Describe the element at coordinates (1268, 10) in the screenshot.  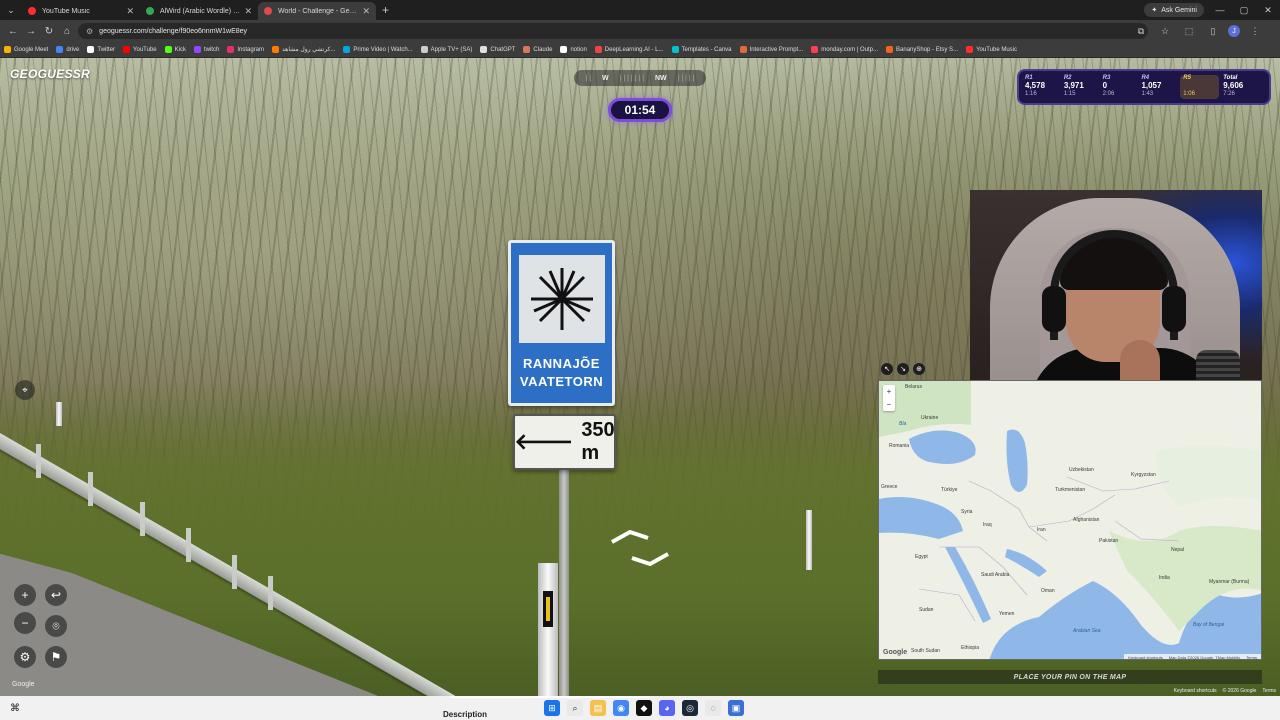
I see `close-icon: ✕` at that location.